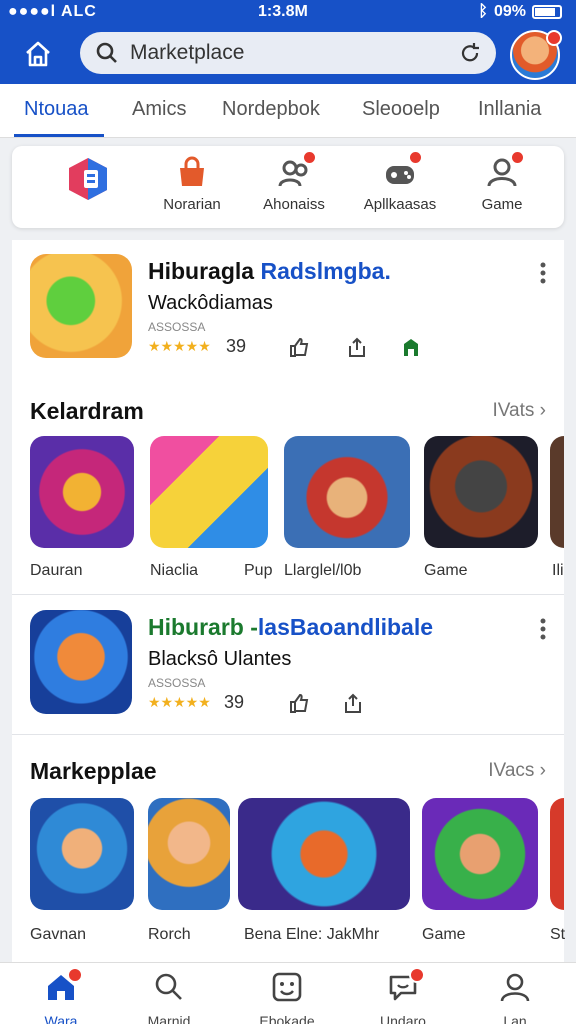 Image resolution: width=576 pixels, height=1024 pixels. Describe the element at coordinates (406, 985) in the screenshot. I see `chat-icon` at that location.